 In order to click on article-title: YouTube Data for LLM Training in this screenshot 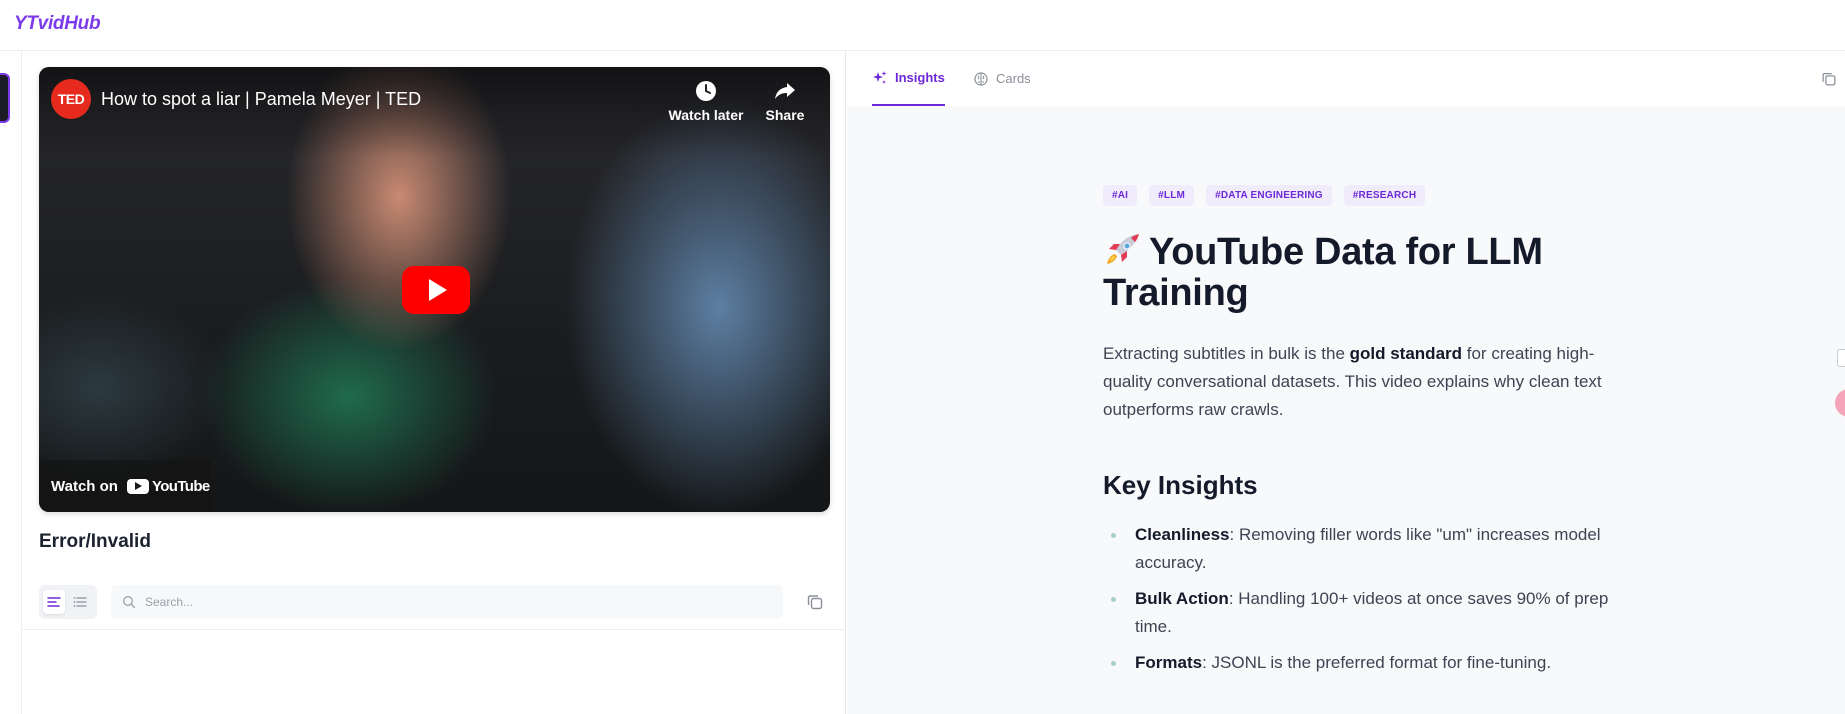, I will do `click(1358, 273)`.